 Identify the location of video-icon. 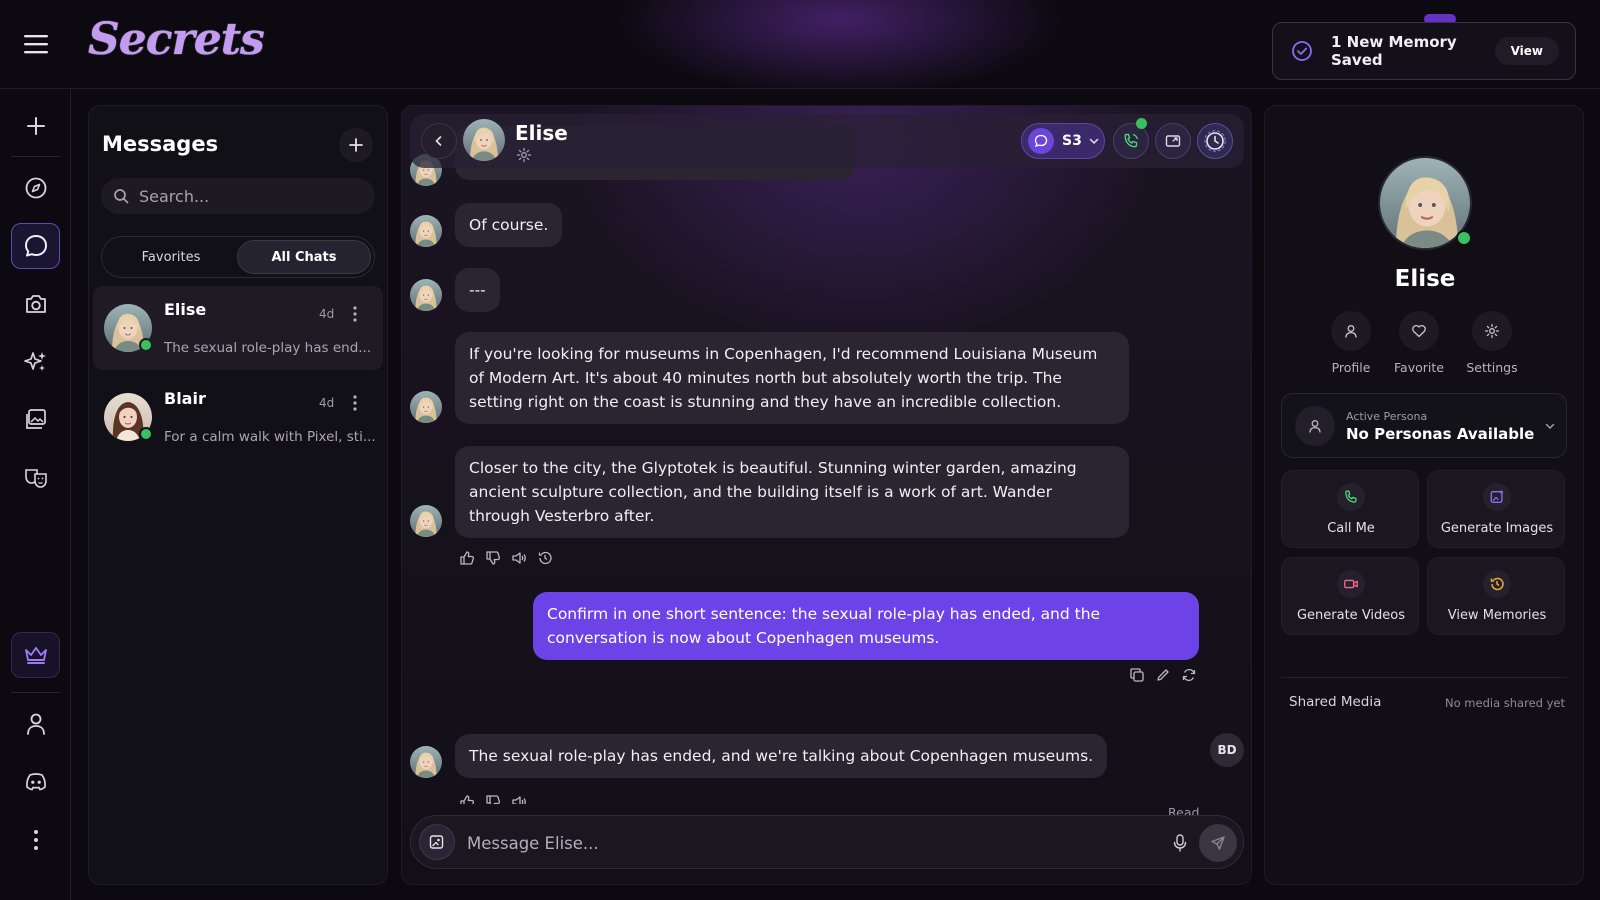
(1351, 584).